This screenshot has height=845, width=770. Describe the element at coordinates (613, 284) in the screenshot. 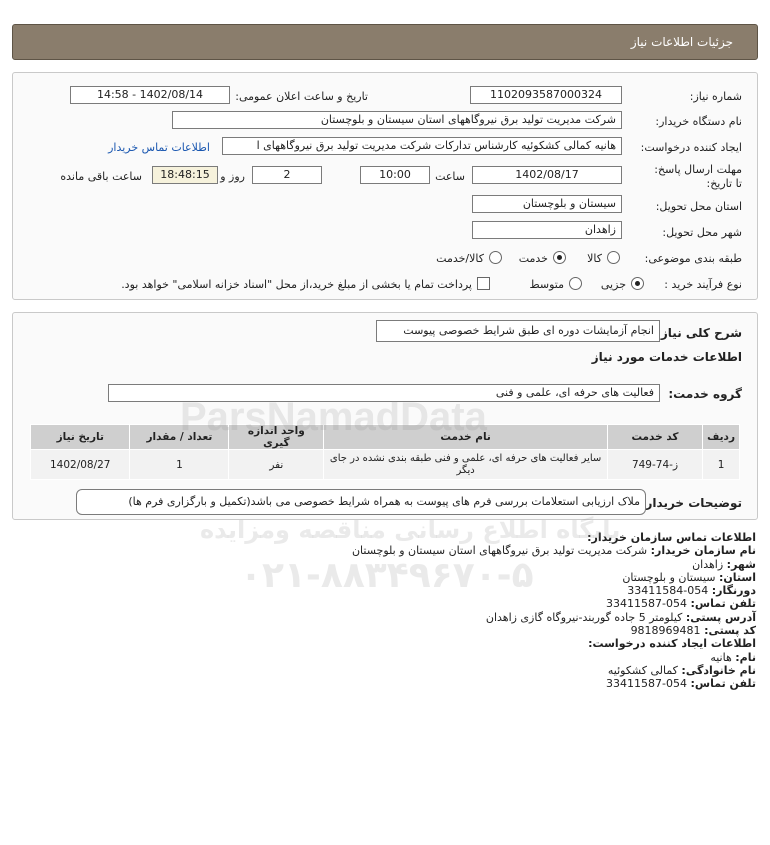

I see `process-option-minor: جزیی` at that location.